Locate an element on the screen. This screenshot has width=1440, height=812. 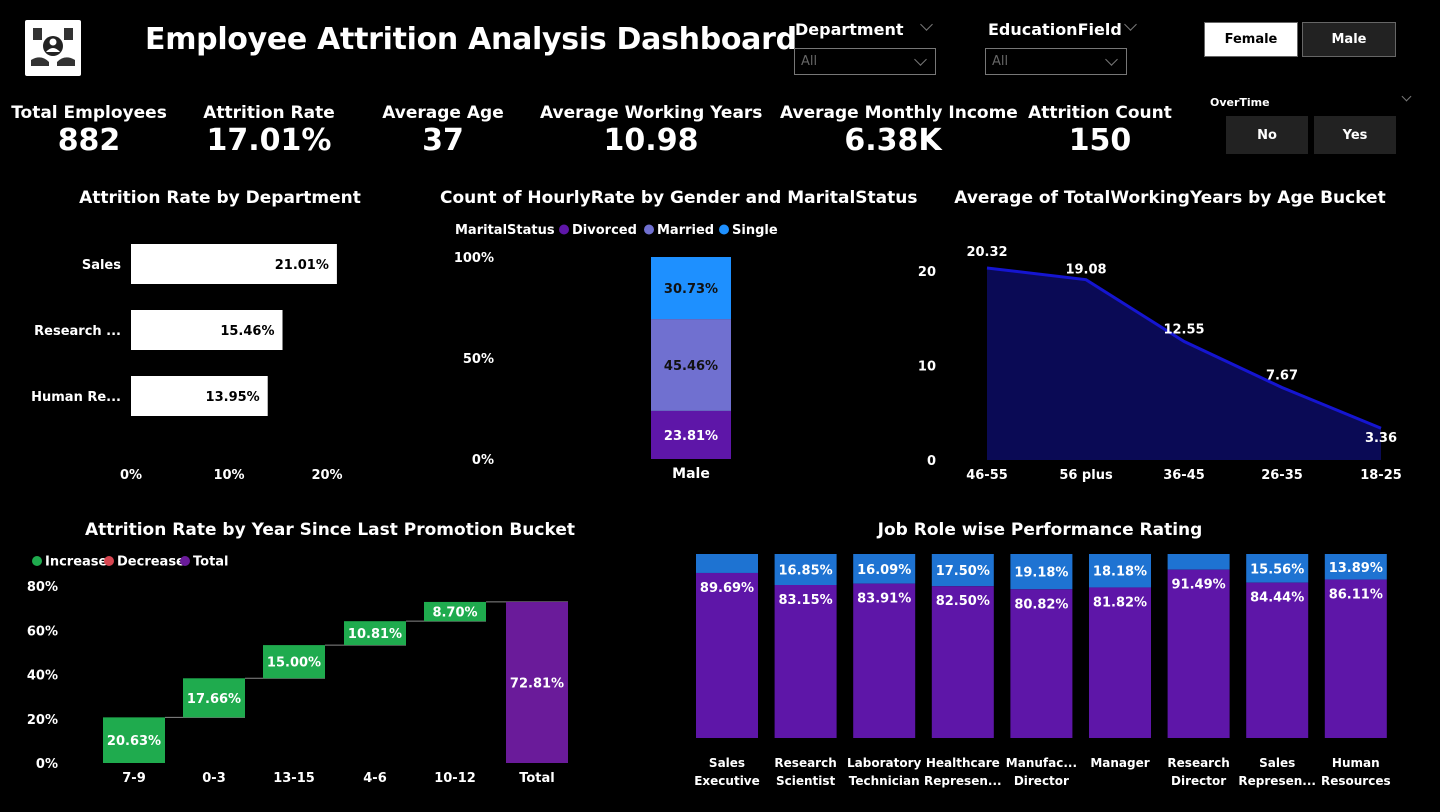
overtime-no-button: No is located at coordinates (1267, 135).